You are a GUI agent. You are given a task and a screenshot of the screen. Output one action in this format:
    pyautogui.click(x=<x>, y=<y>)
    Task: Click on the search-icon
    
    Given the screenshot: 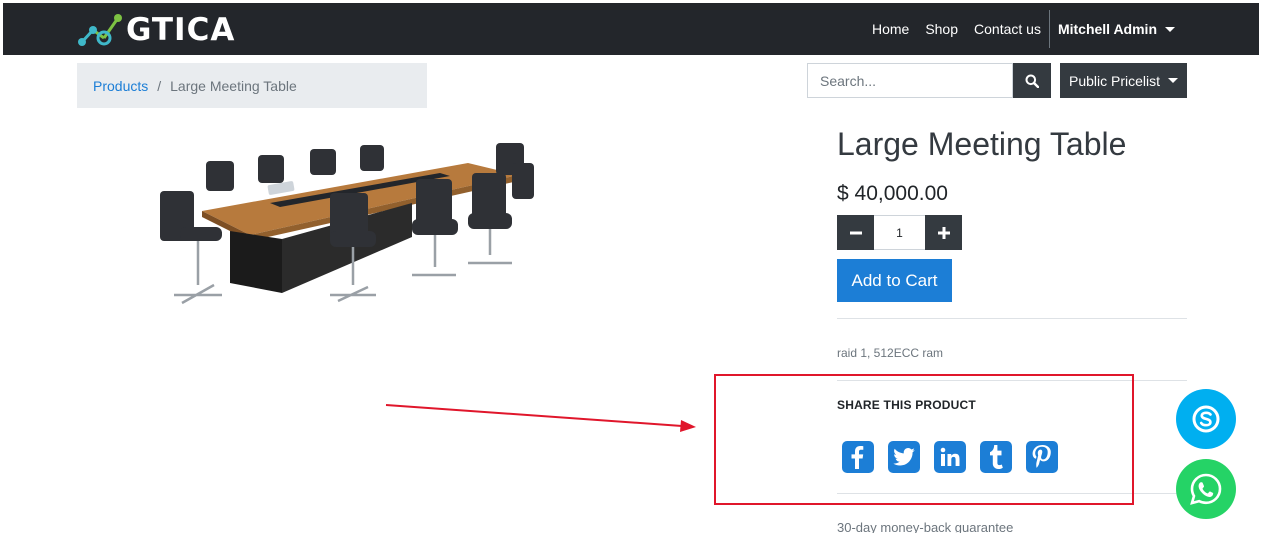 What is the action you would take?
    pyautogui.click(x=1032, y=81)
    